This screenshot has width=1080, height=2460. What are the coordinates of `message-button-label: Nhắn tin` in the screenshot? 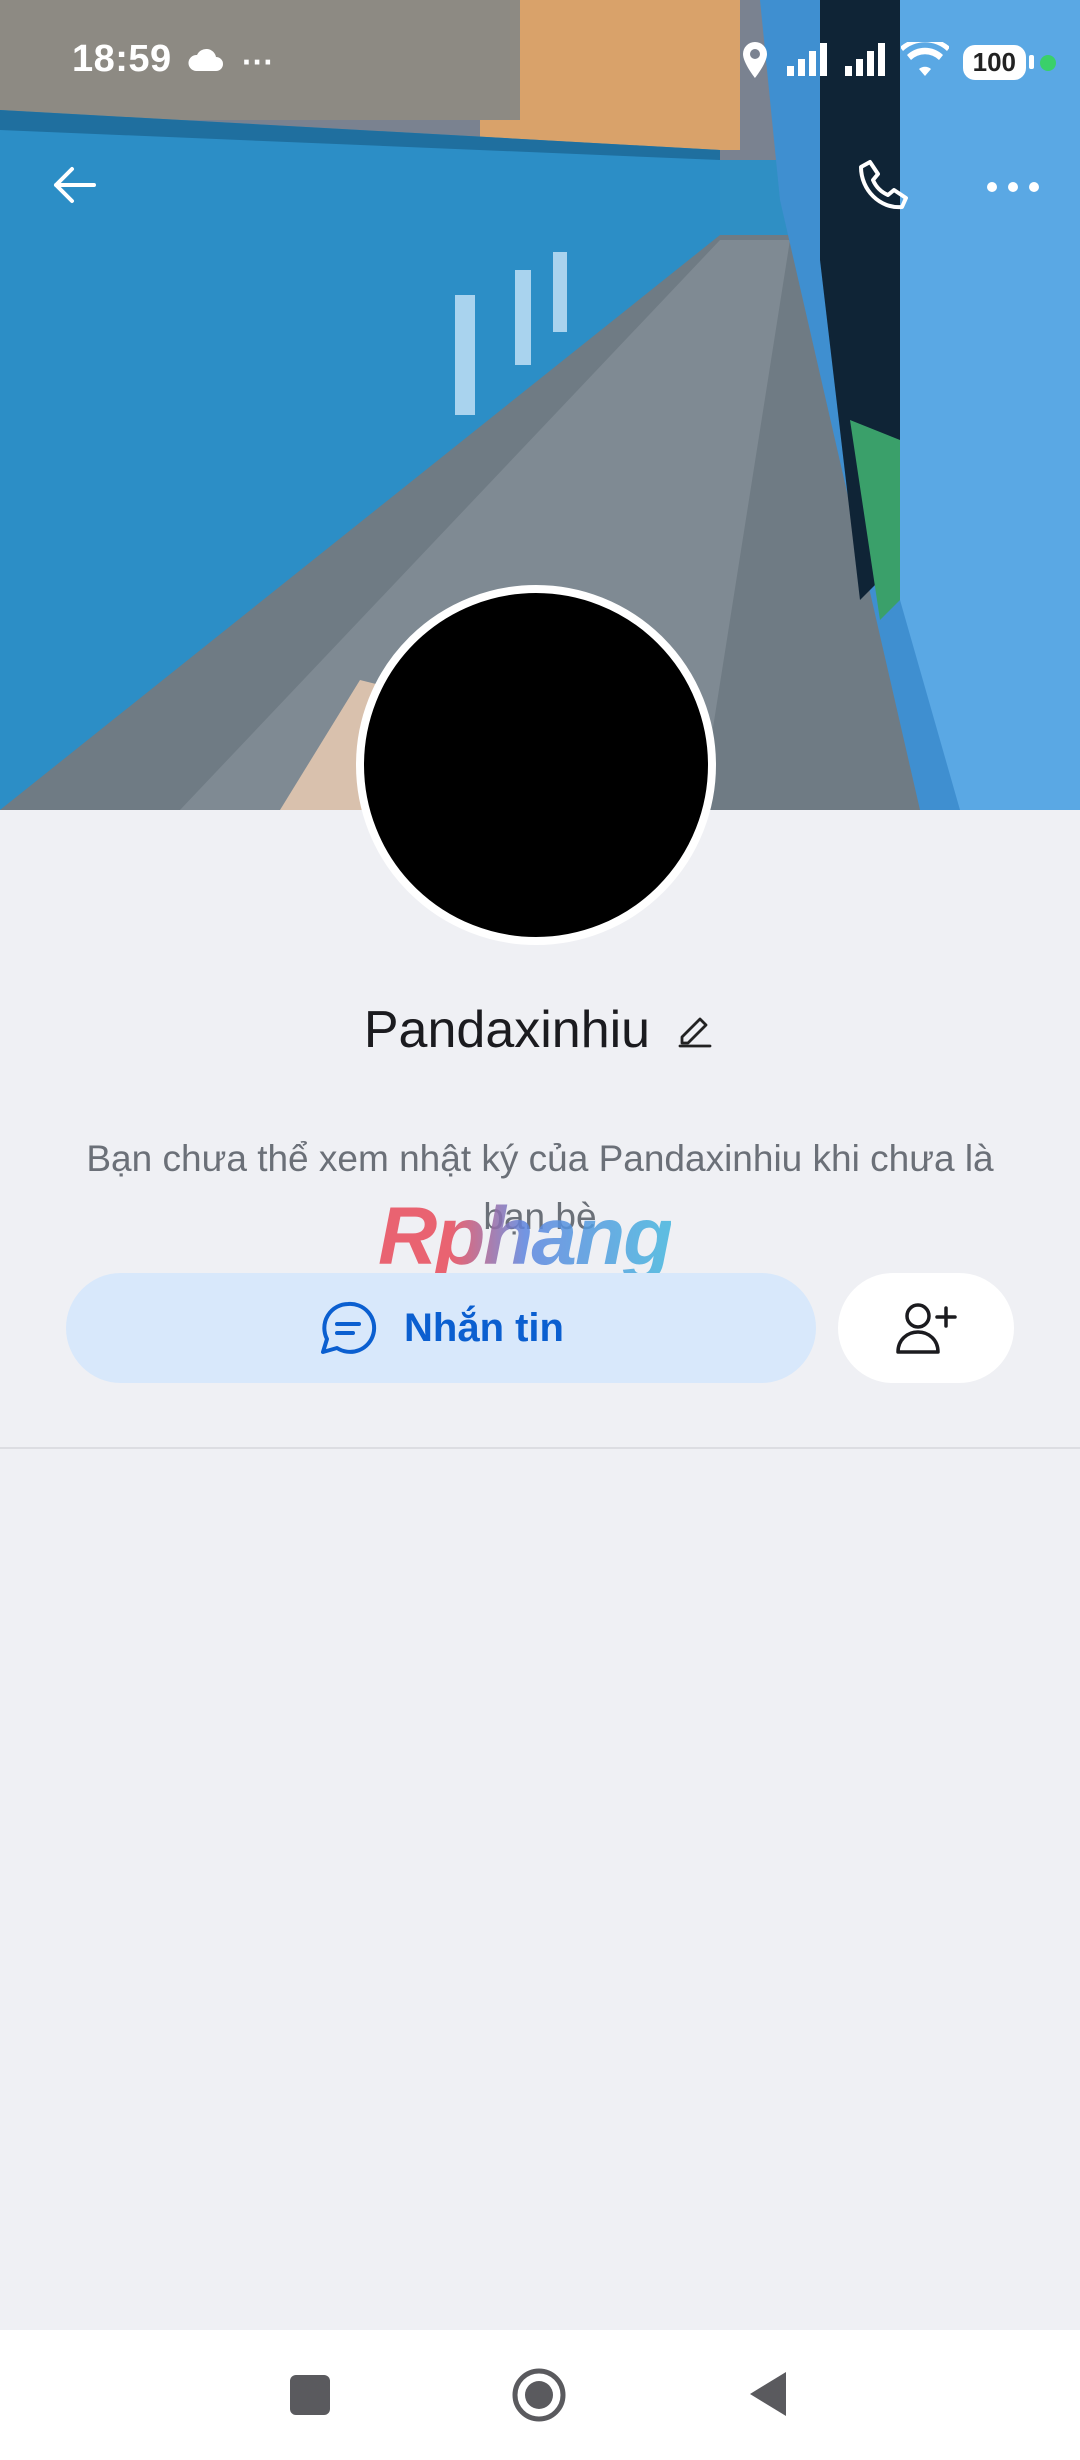 It's located at (484, 1327).